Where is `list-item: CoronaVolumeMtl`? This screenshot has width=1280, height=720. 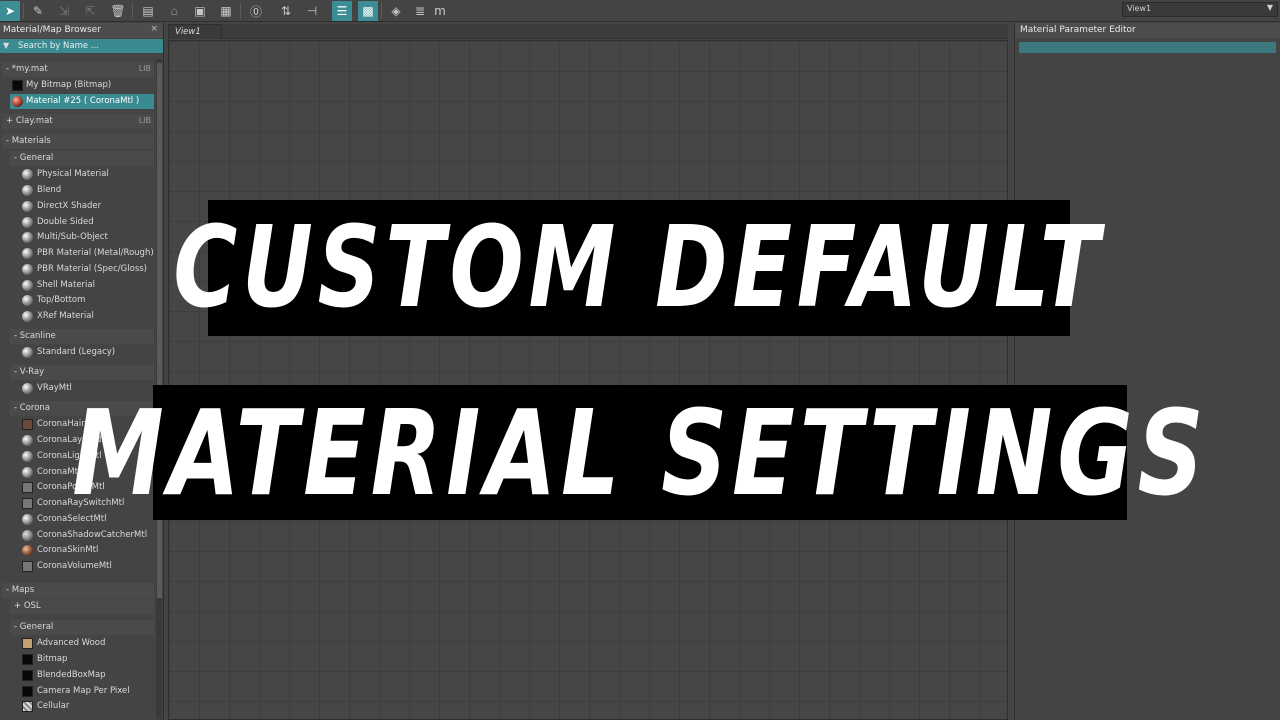 list-item: CoronaVolumeMtl is located at coordinates (87, 566).